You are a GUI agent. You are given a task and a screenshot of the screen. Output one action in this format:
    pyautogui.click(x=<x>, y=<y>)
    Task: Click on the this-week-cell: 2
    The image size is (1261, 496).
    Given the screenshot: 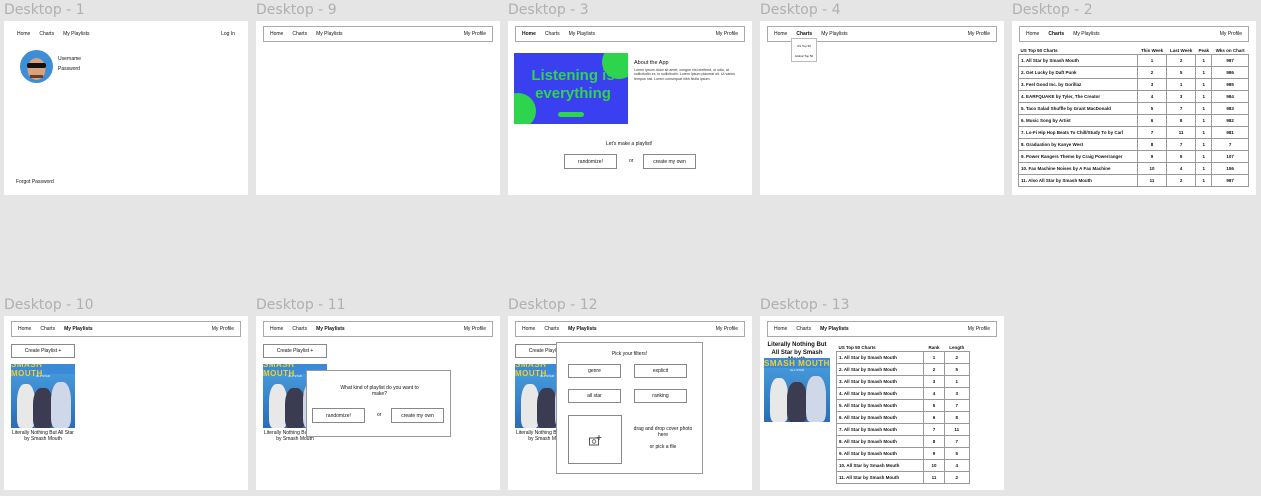 What is the action you would take?
    pyautogui.click(x=1152, y=72)
    